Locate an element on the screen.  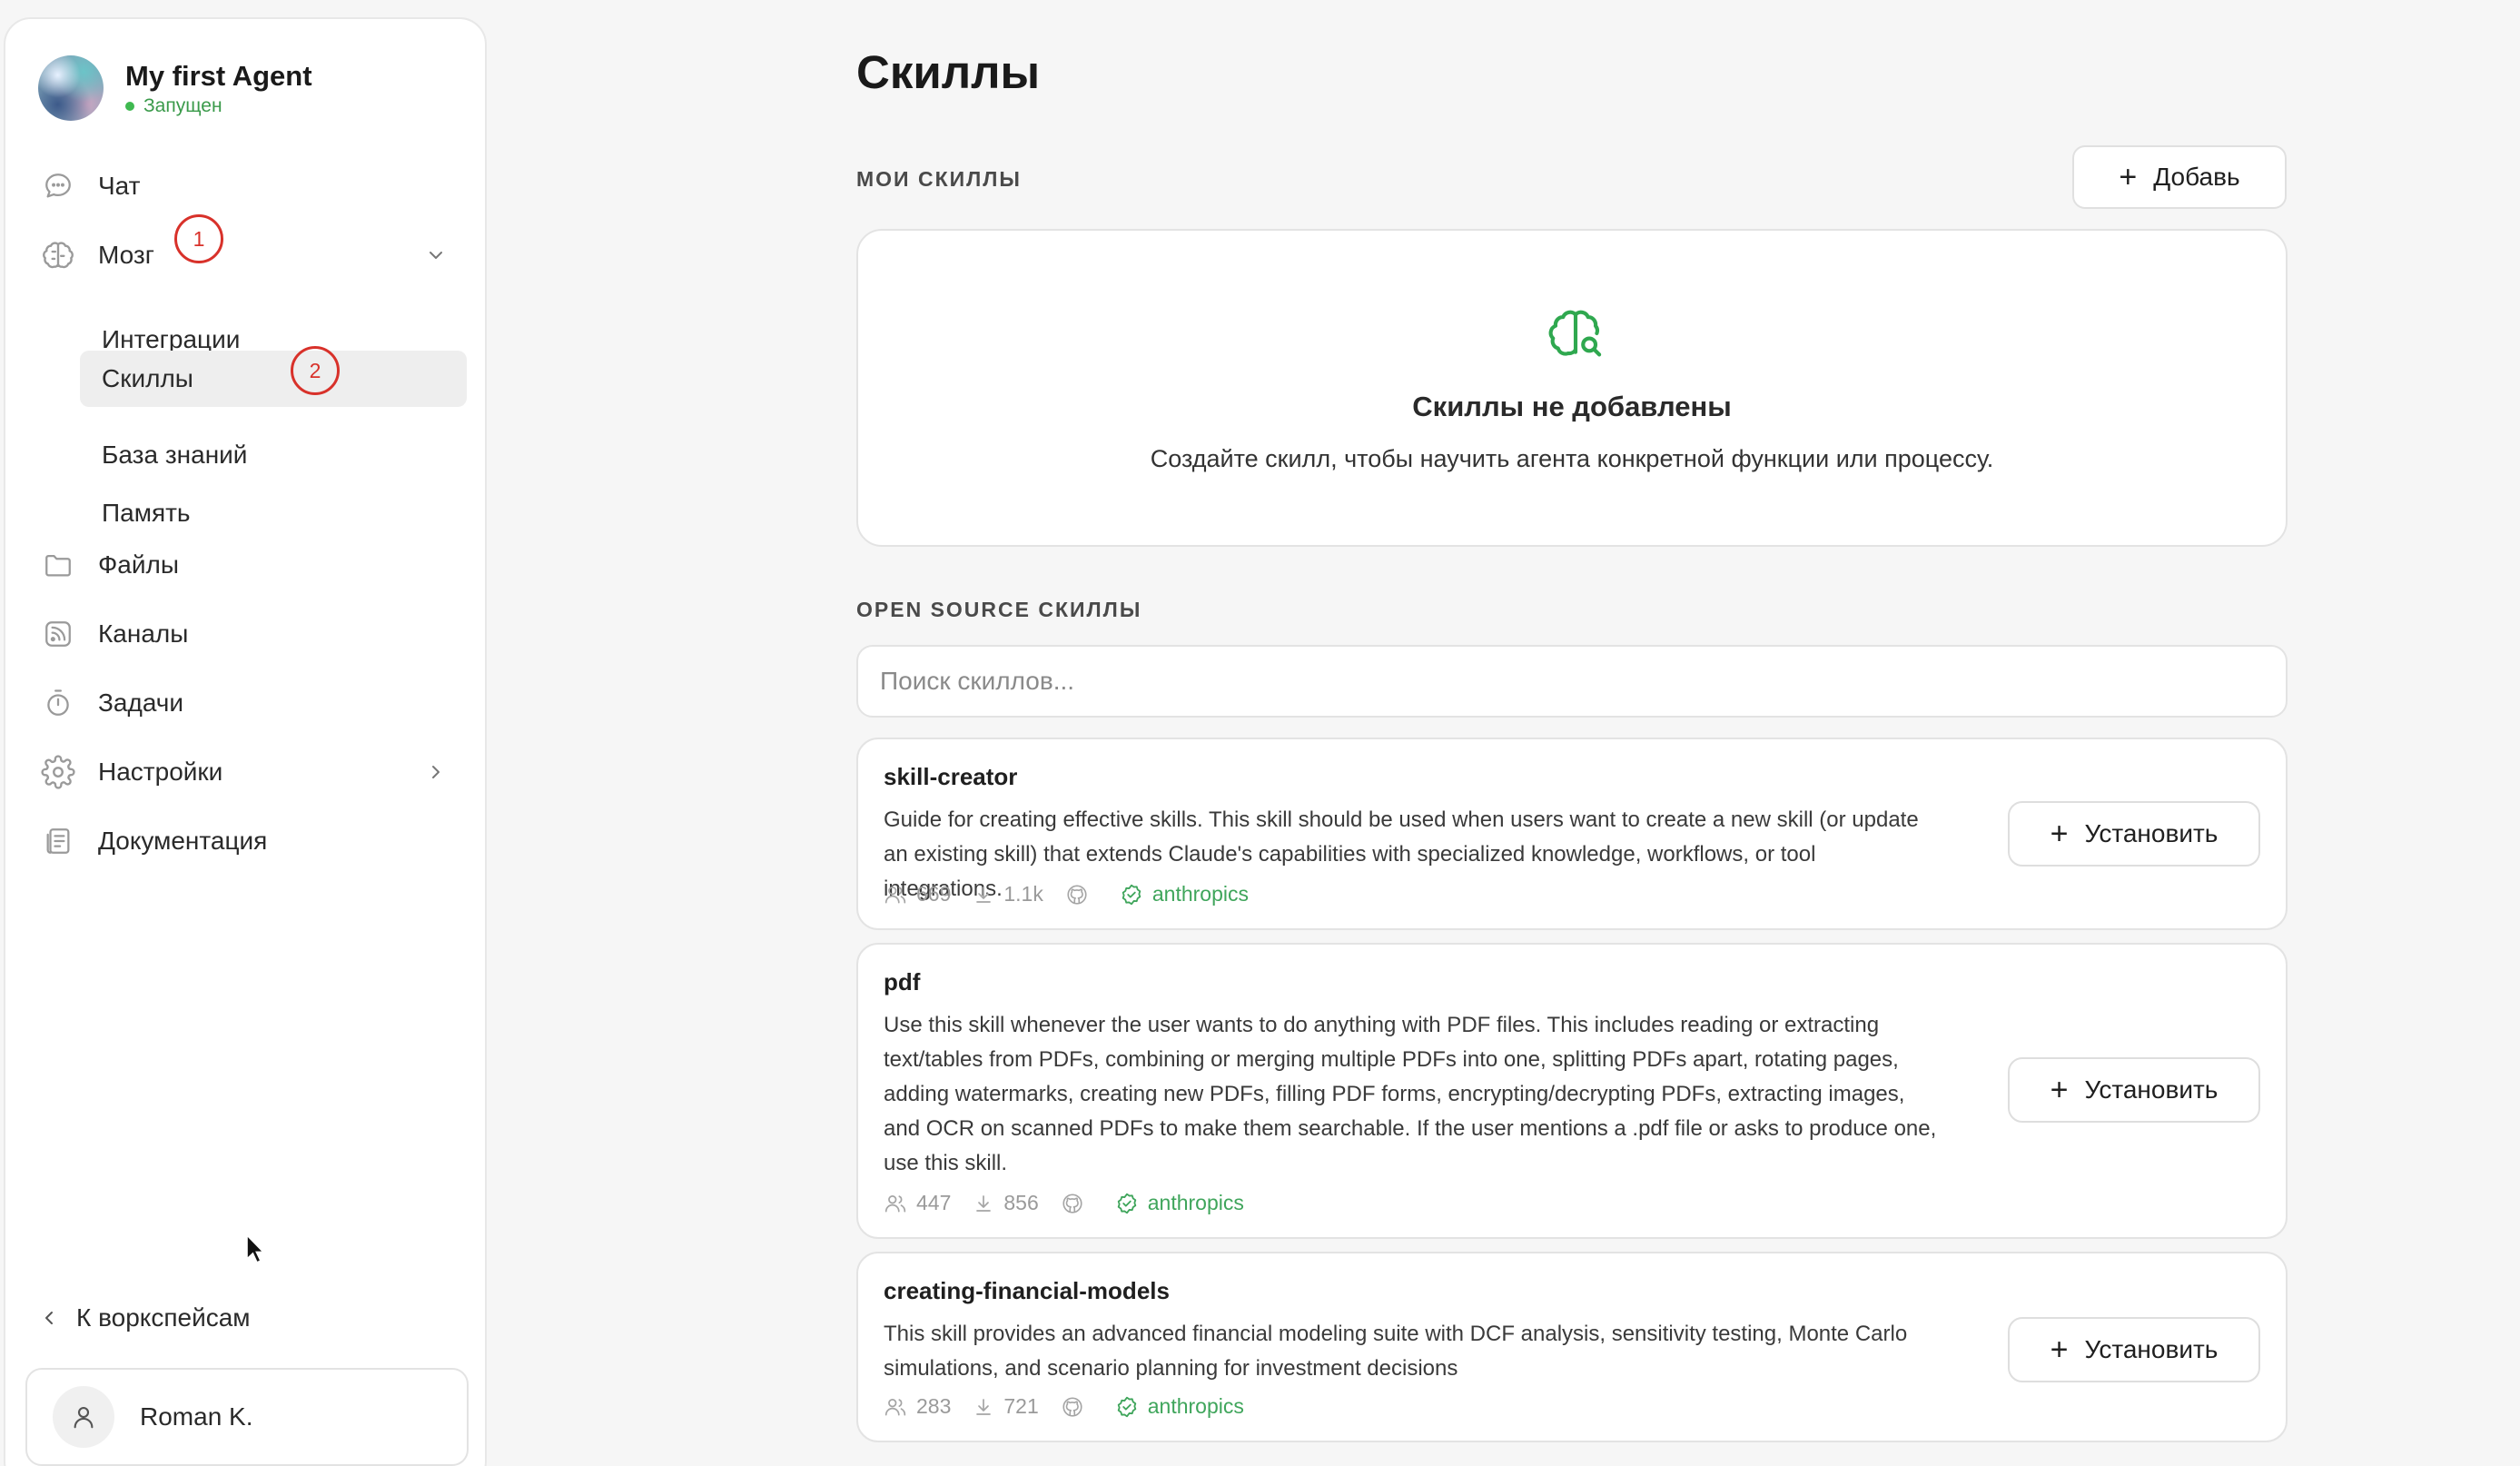
nav-item-chat: Чат is located at coordinates (247, 186).